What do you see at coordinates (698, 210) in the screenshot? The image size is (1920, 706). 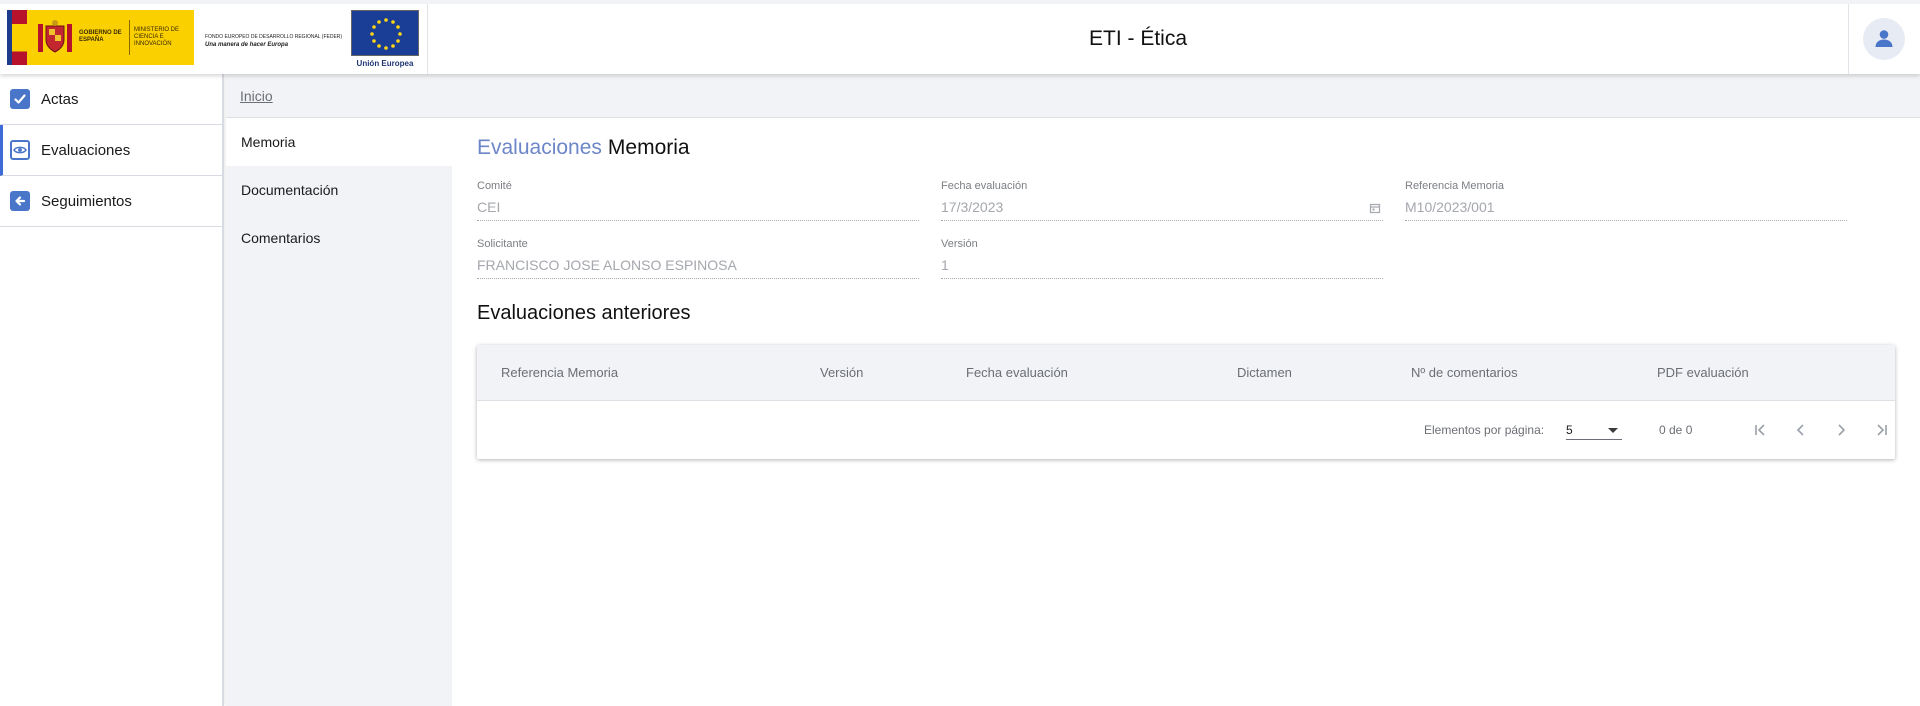 I see `comite-value: CEI` at bounding box center [698, 210].